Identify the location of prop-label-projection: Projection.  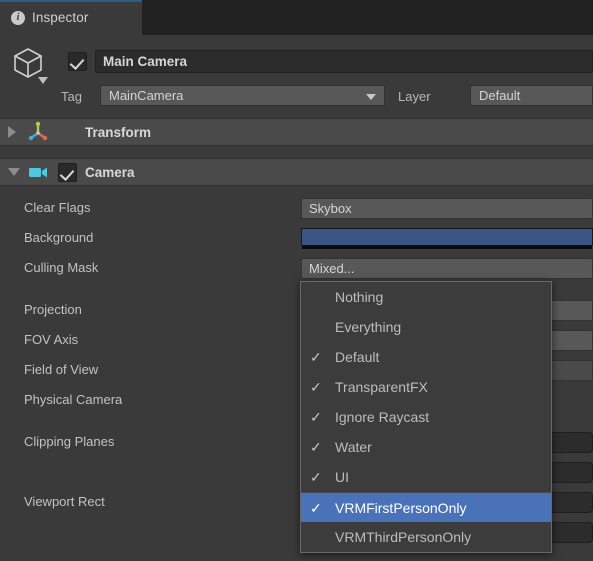
(53, 309).